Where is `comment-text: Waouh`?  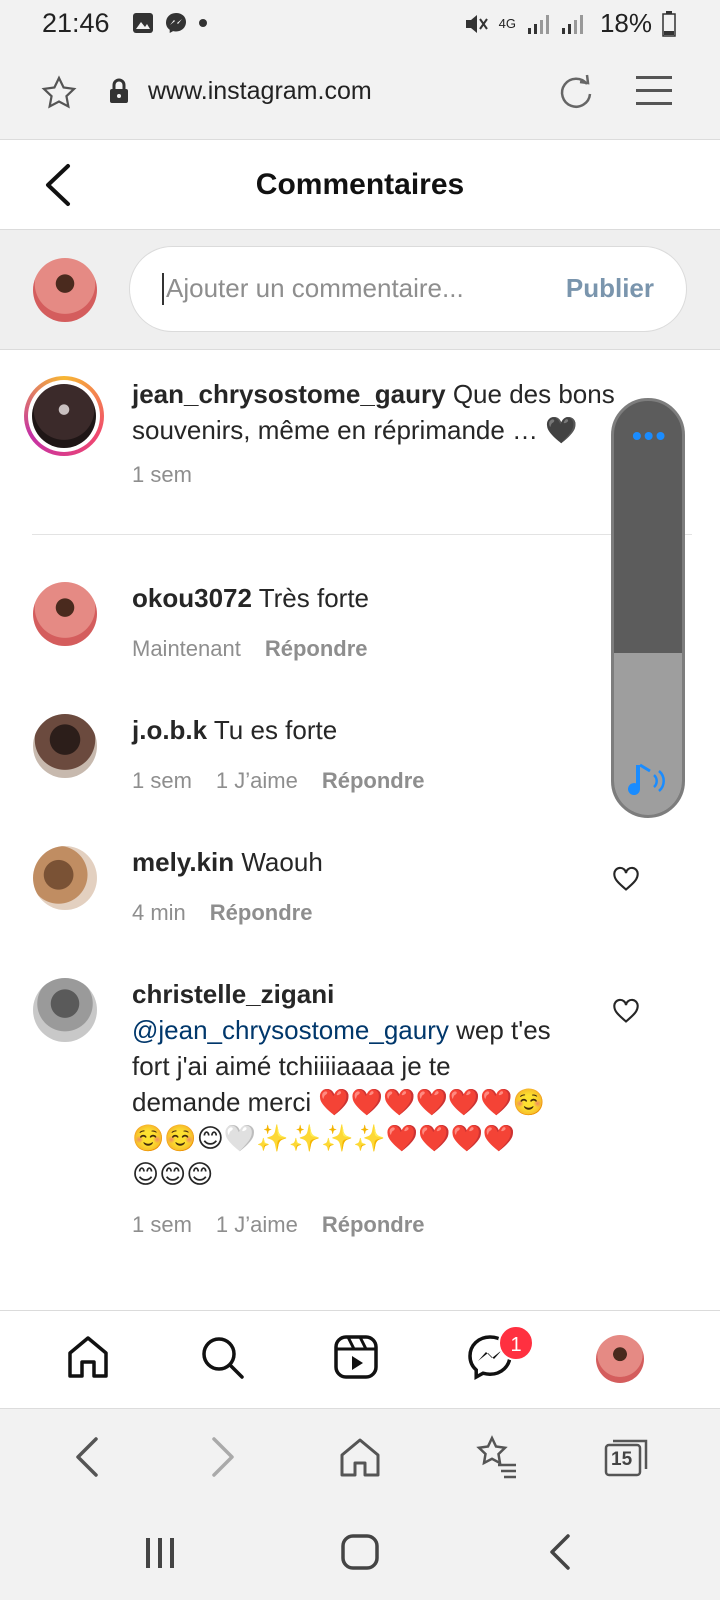
comment-text: Waouh is located at coordinates (282, 862).